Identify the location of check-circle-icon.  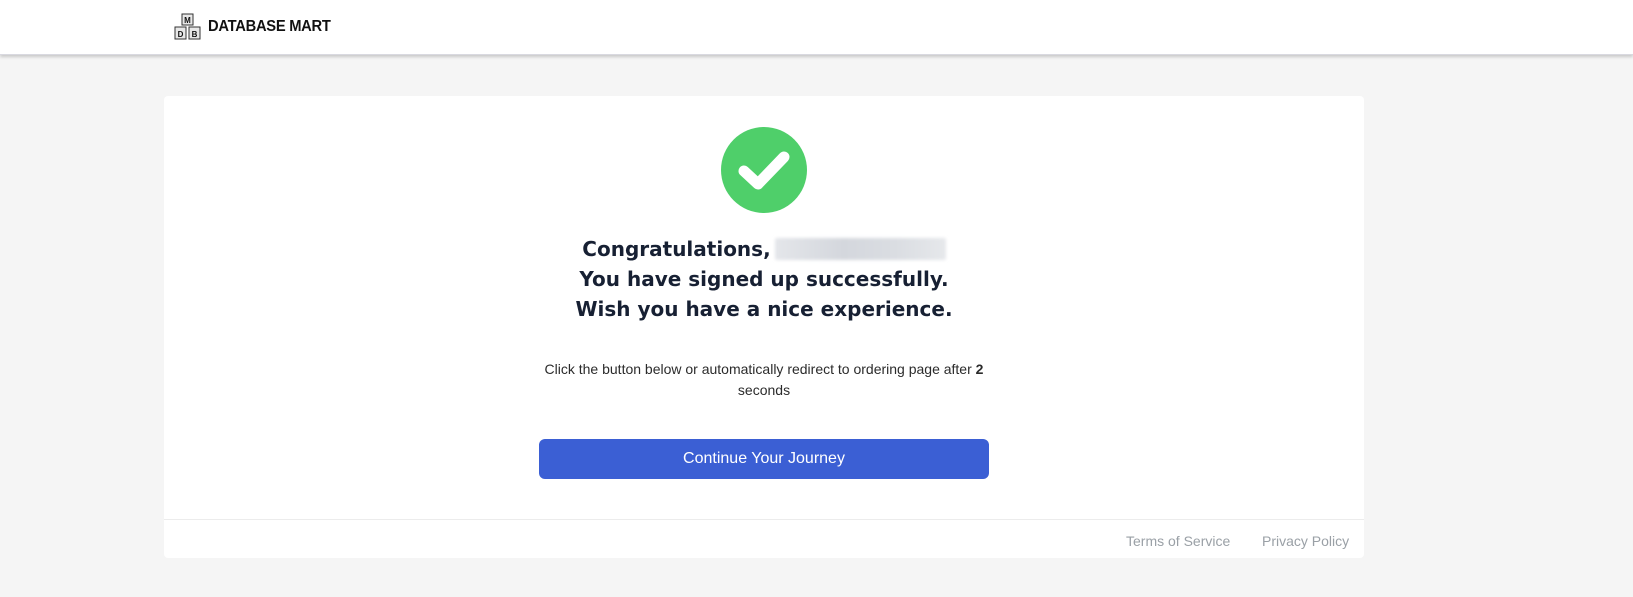
(764, 170).